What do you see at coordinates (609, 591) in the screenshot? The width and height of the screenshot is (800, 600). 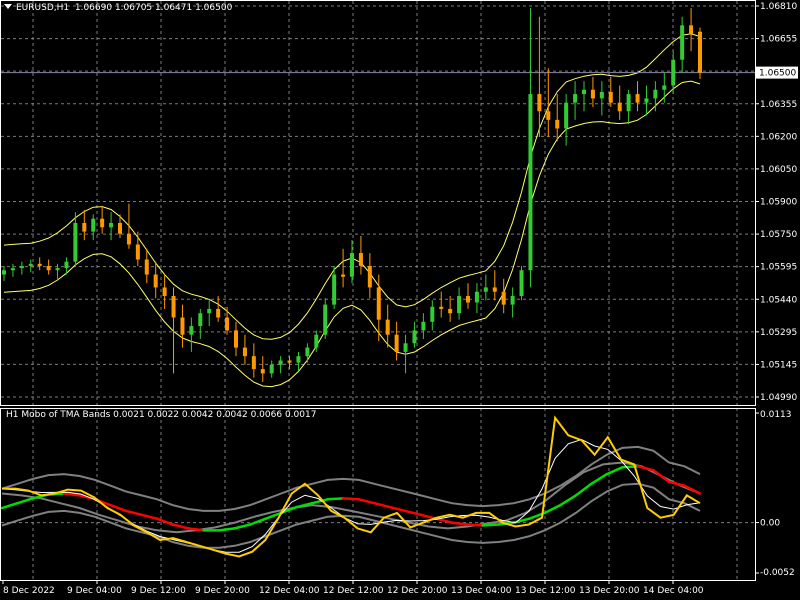 I see `time-tick-label: 13 Dec 20:00` at bounding box center [609, 591].